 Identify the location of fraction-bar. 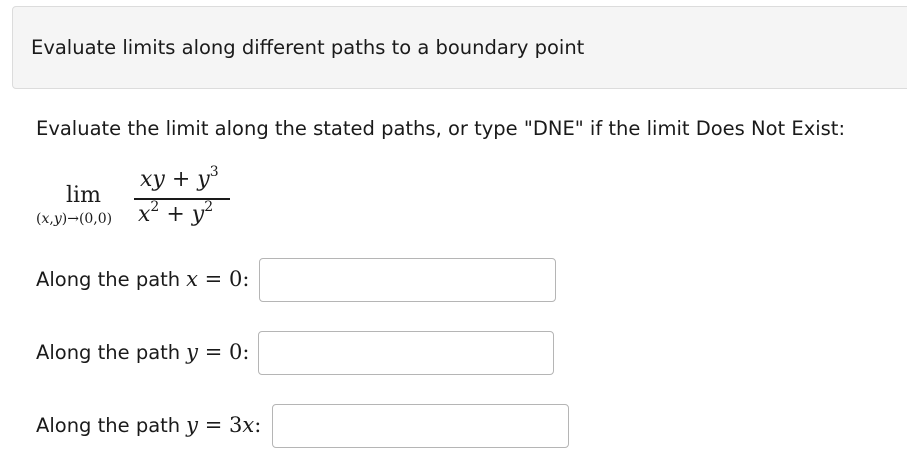
(182, 199).